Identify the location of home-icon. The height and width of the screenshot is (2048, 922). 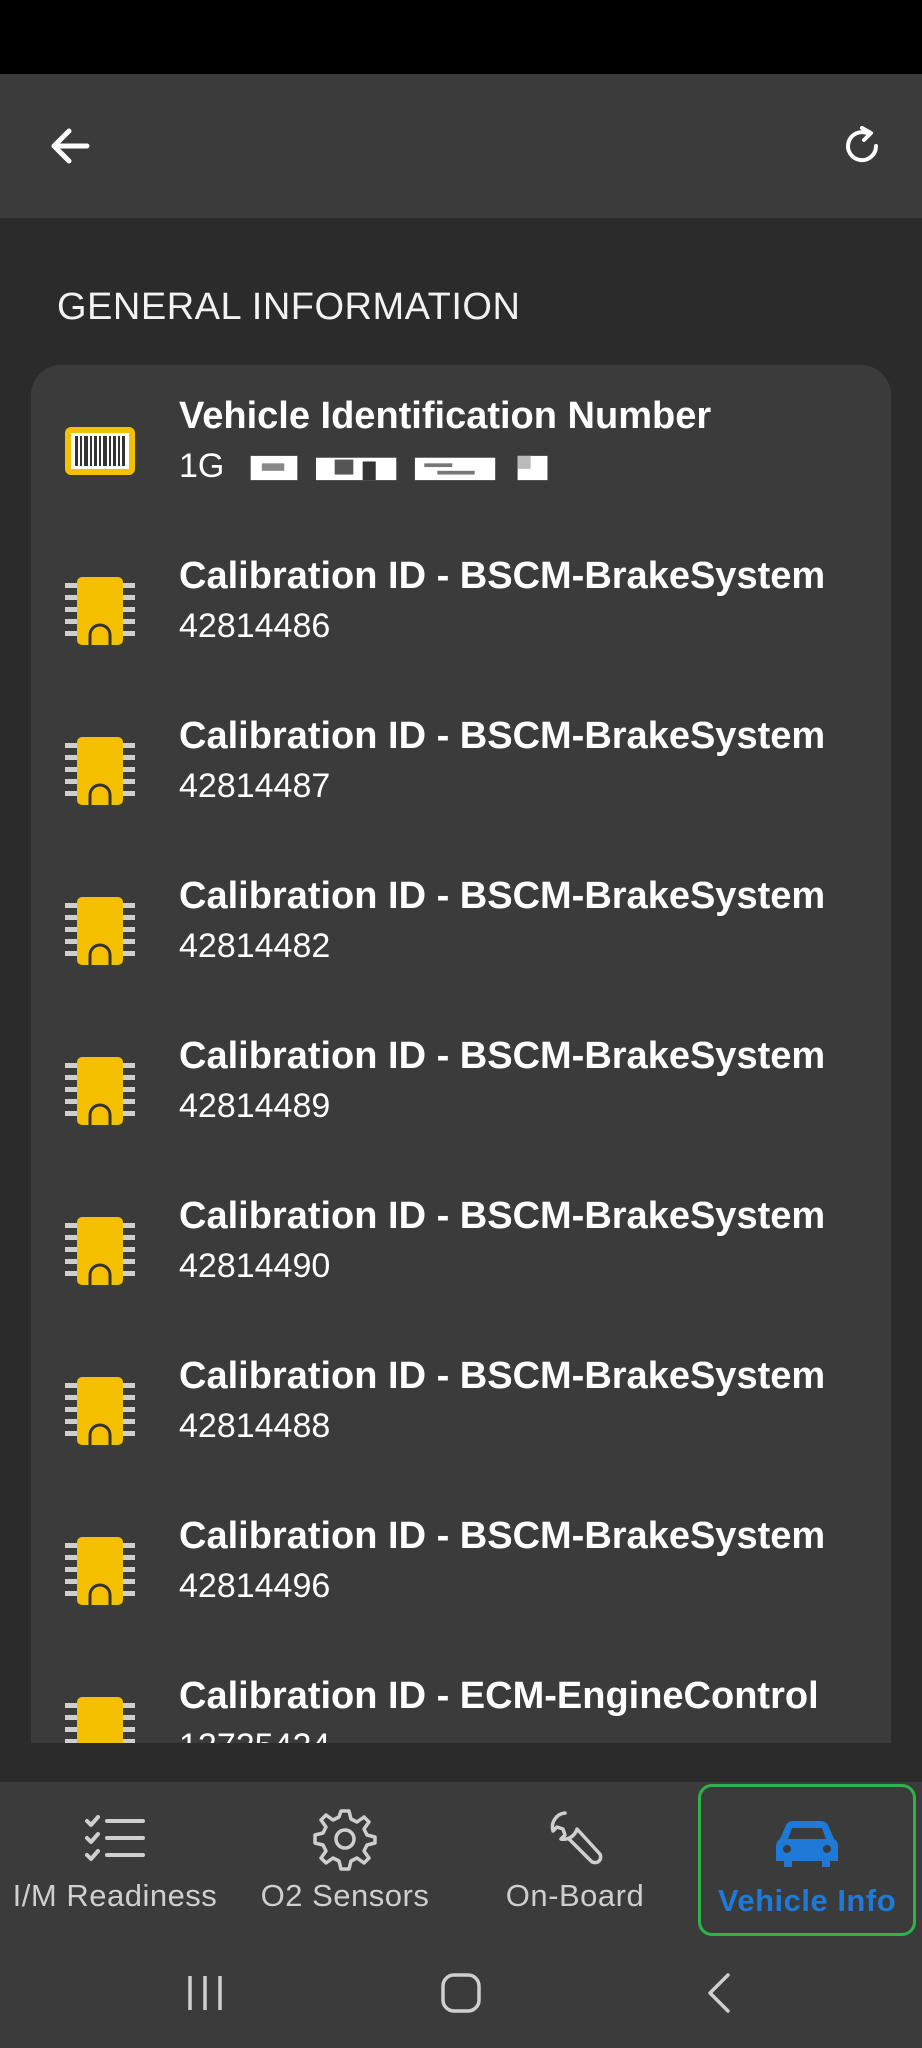
(461, 1993).